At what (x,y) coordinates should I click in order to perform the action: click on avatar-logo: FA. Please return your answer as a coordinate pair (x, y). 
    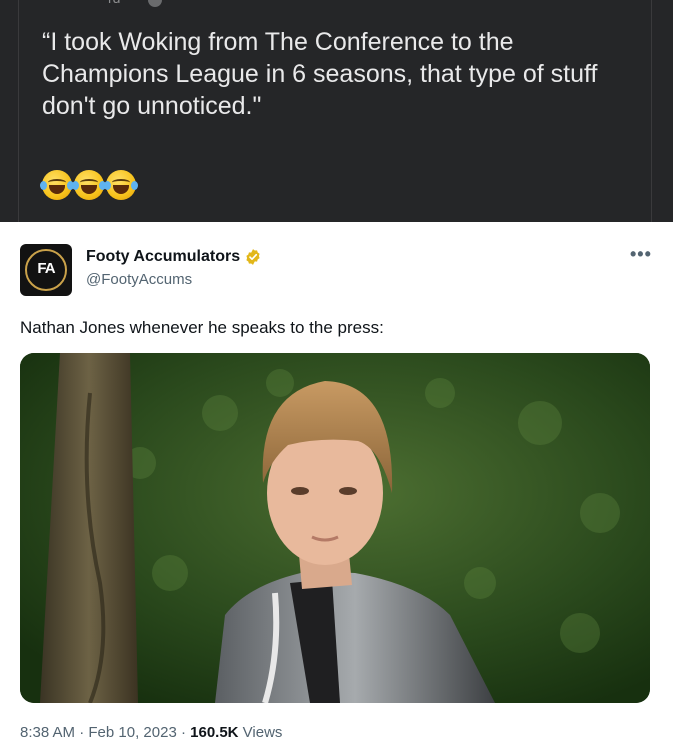
    Looking at the image, I should click on (46, 268).